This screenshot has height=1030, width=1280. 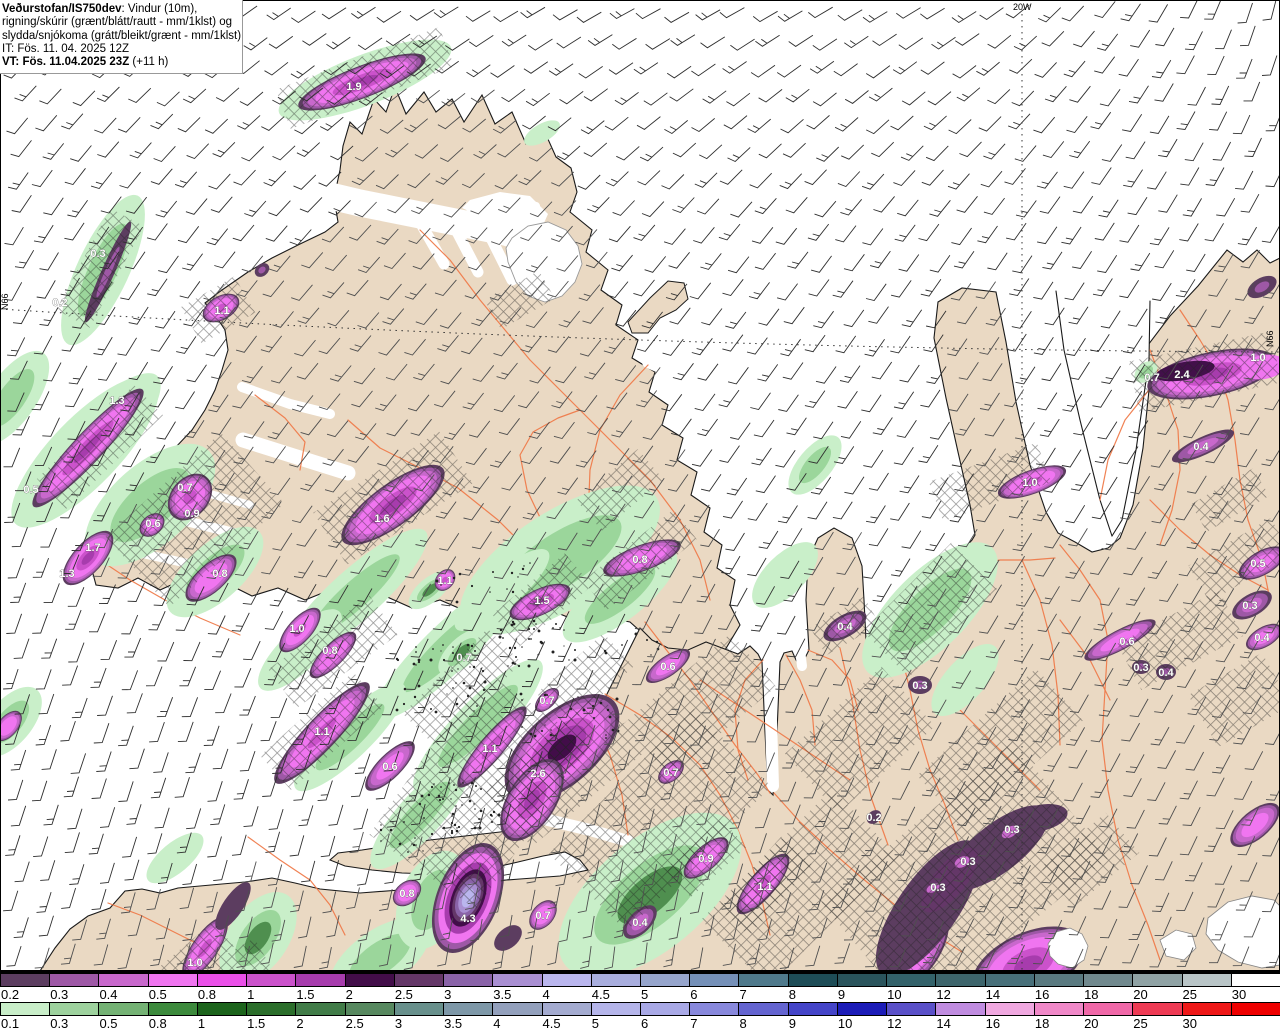 I want to click on svg-text: 1.5, so click(x=541, y=601).